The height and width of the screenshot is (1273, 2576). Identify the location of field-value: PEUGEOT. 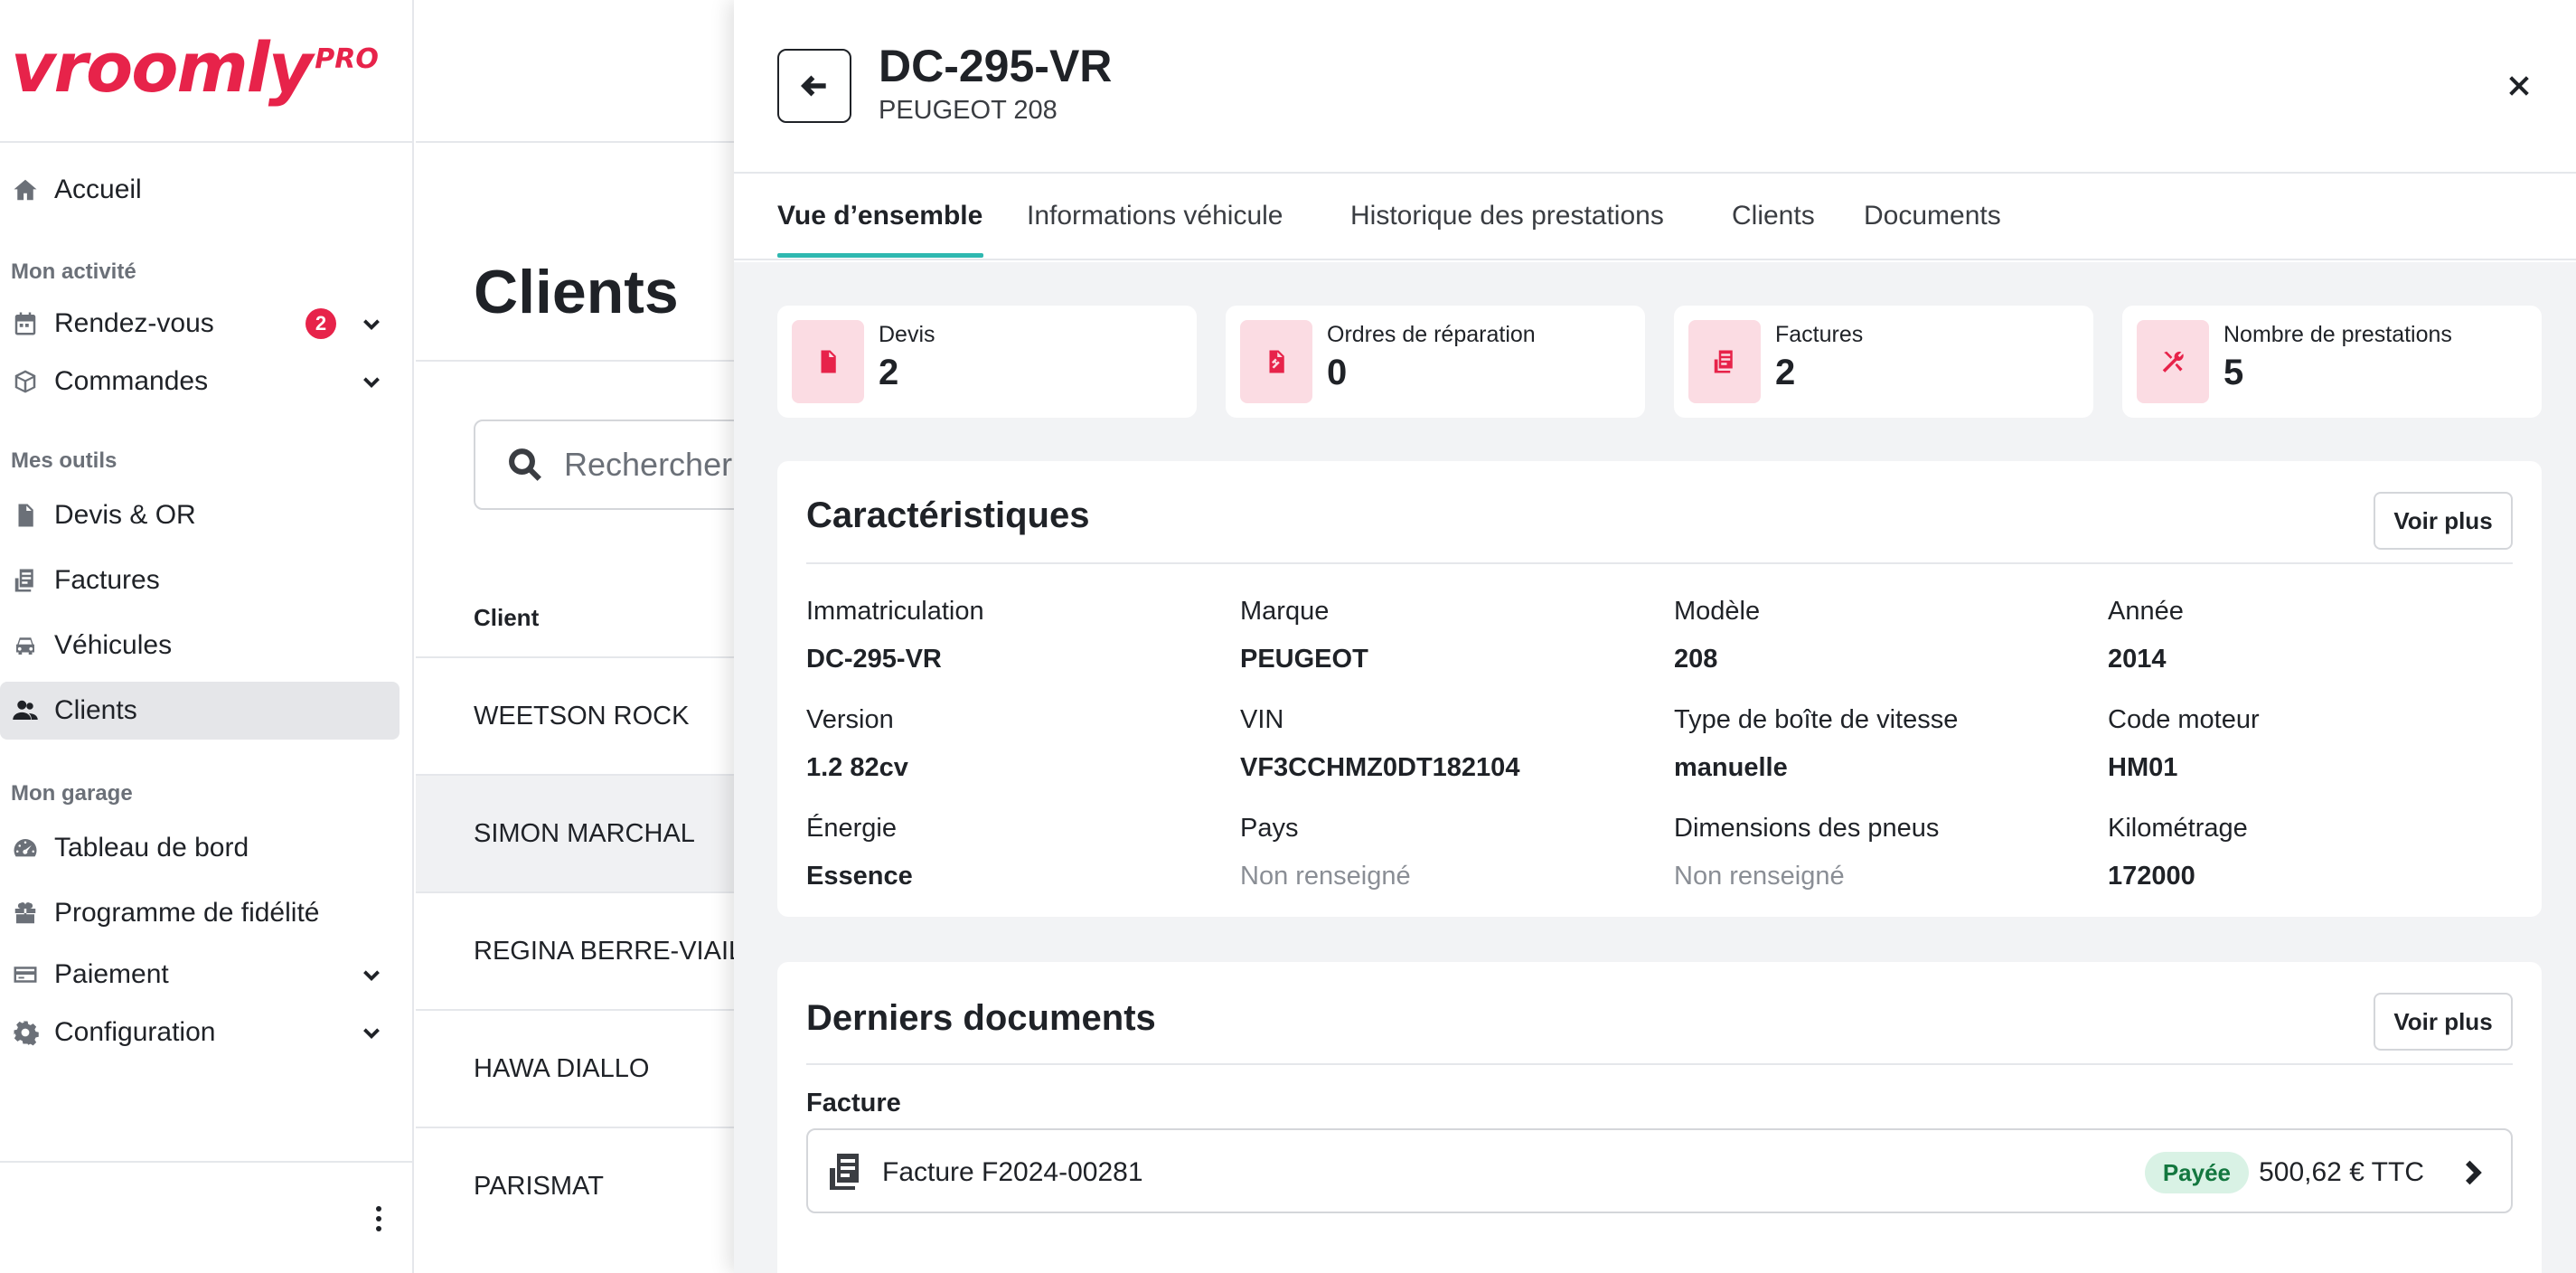
(1304, 659).